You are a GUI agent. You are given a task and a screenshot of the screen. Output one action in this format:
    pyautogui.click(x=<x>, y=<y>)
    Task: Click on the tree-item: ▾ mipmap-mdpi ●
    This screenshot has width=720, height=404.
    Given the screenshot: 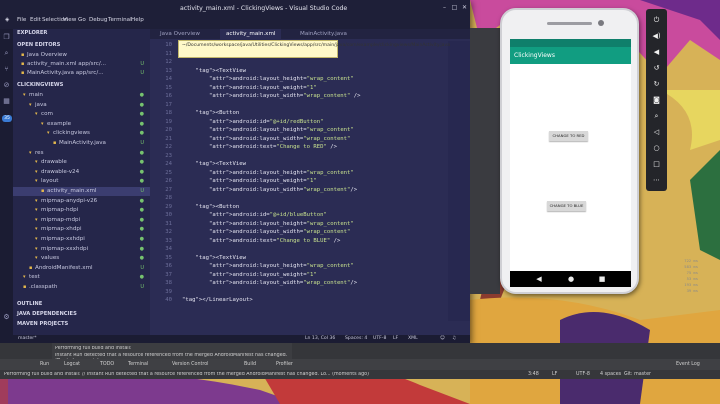 What is the action you would take?
    pyautogui.click(x=81, y=220)
    